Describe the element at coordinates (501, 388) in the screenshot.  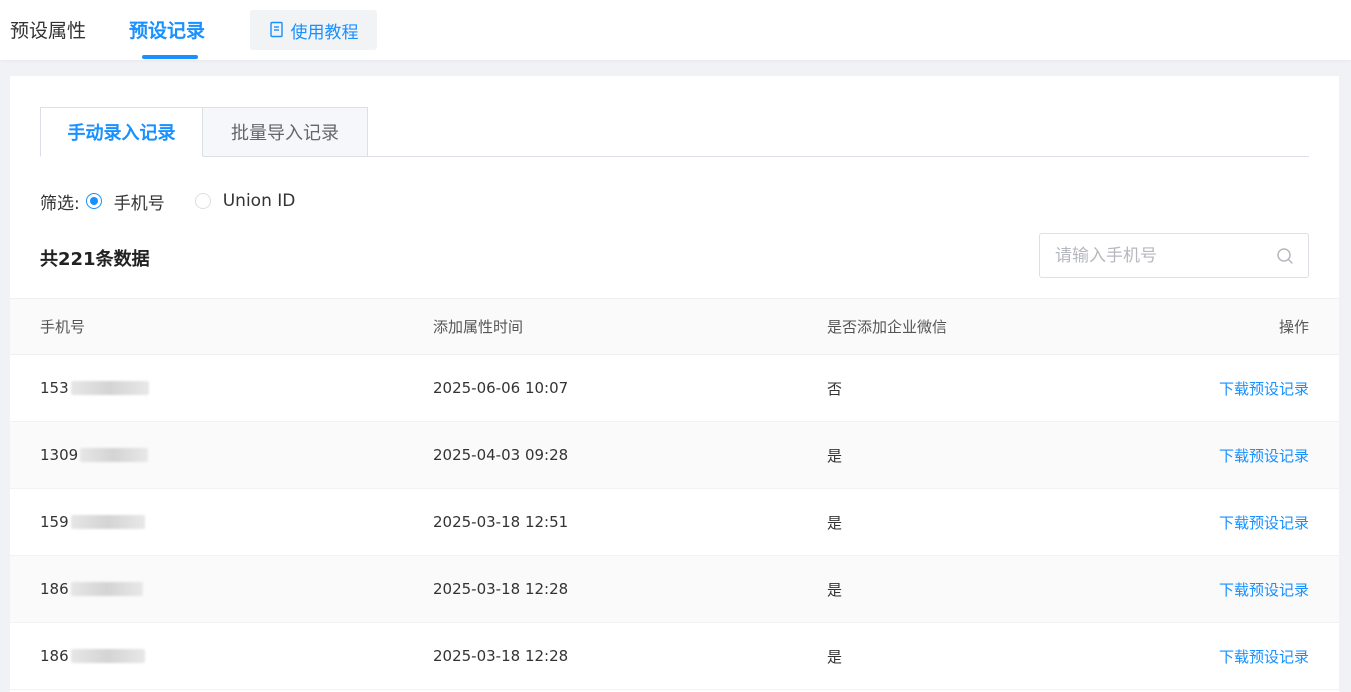
I see `time-cell: 2025-06-06 10:07` at that location.